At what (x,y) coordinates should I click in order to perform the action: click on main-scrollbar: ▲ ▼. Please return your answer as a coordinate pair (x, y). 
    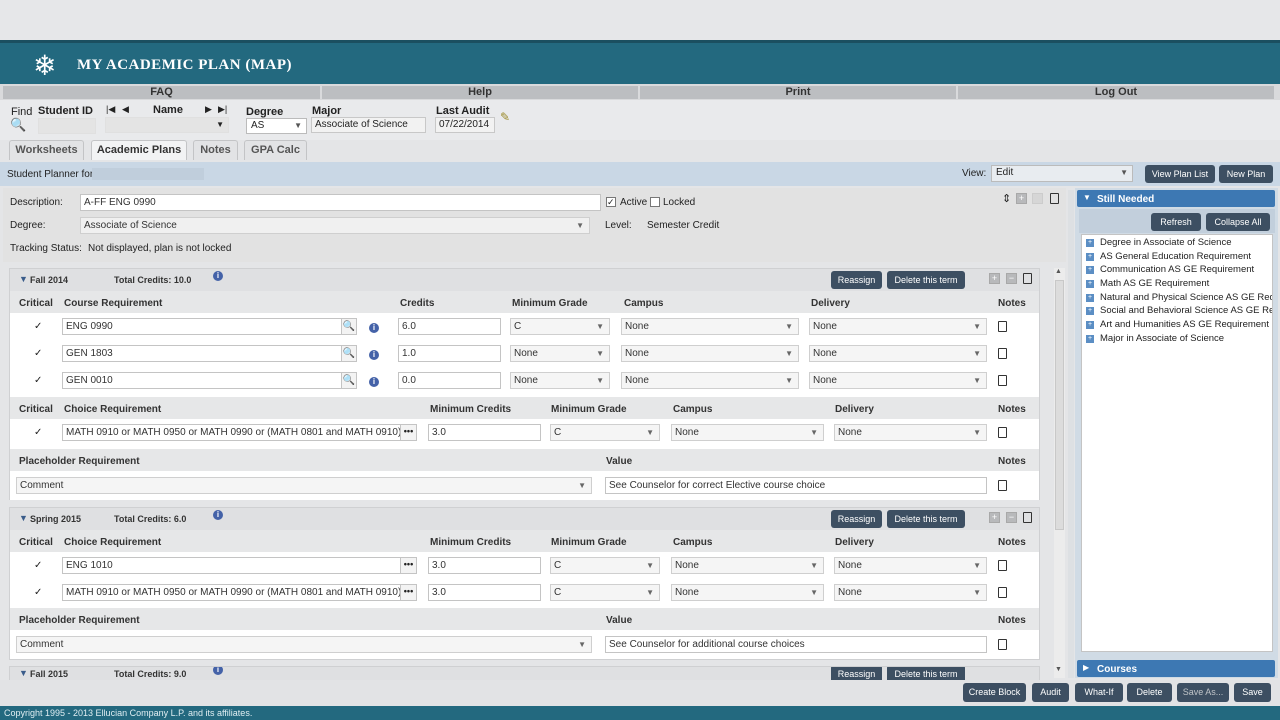
    Looking at the image, I should click on (1059, 473).